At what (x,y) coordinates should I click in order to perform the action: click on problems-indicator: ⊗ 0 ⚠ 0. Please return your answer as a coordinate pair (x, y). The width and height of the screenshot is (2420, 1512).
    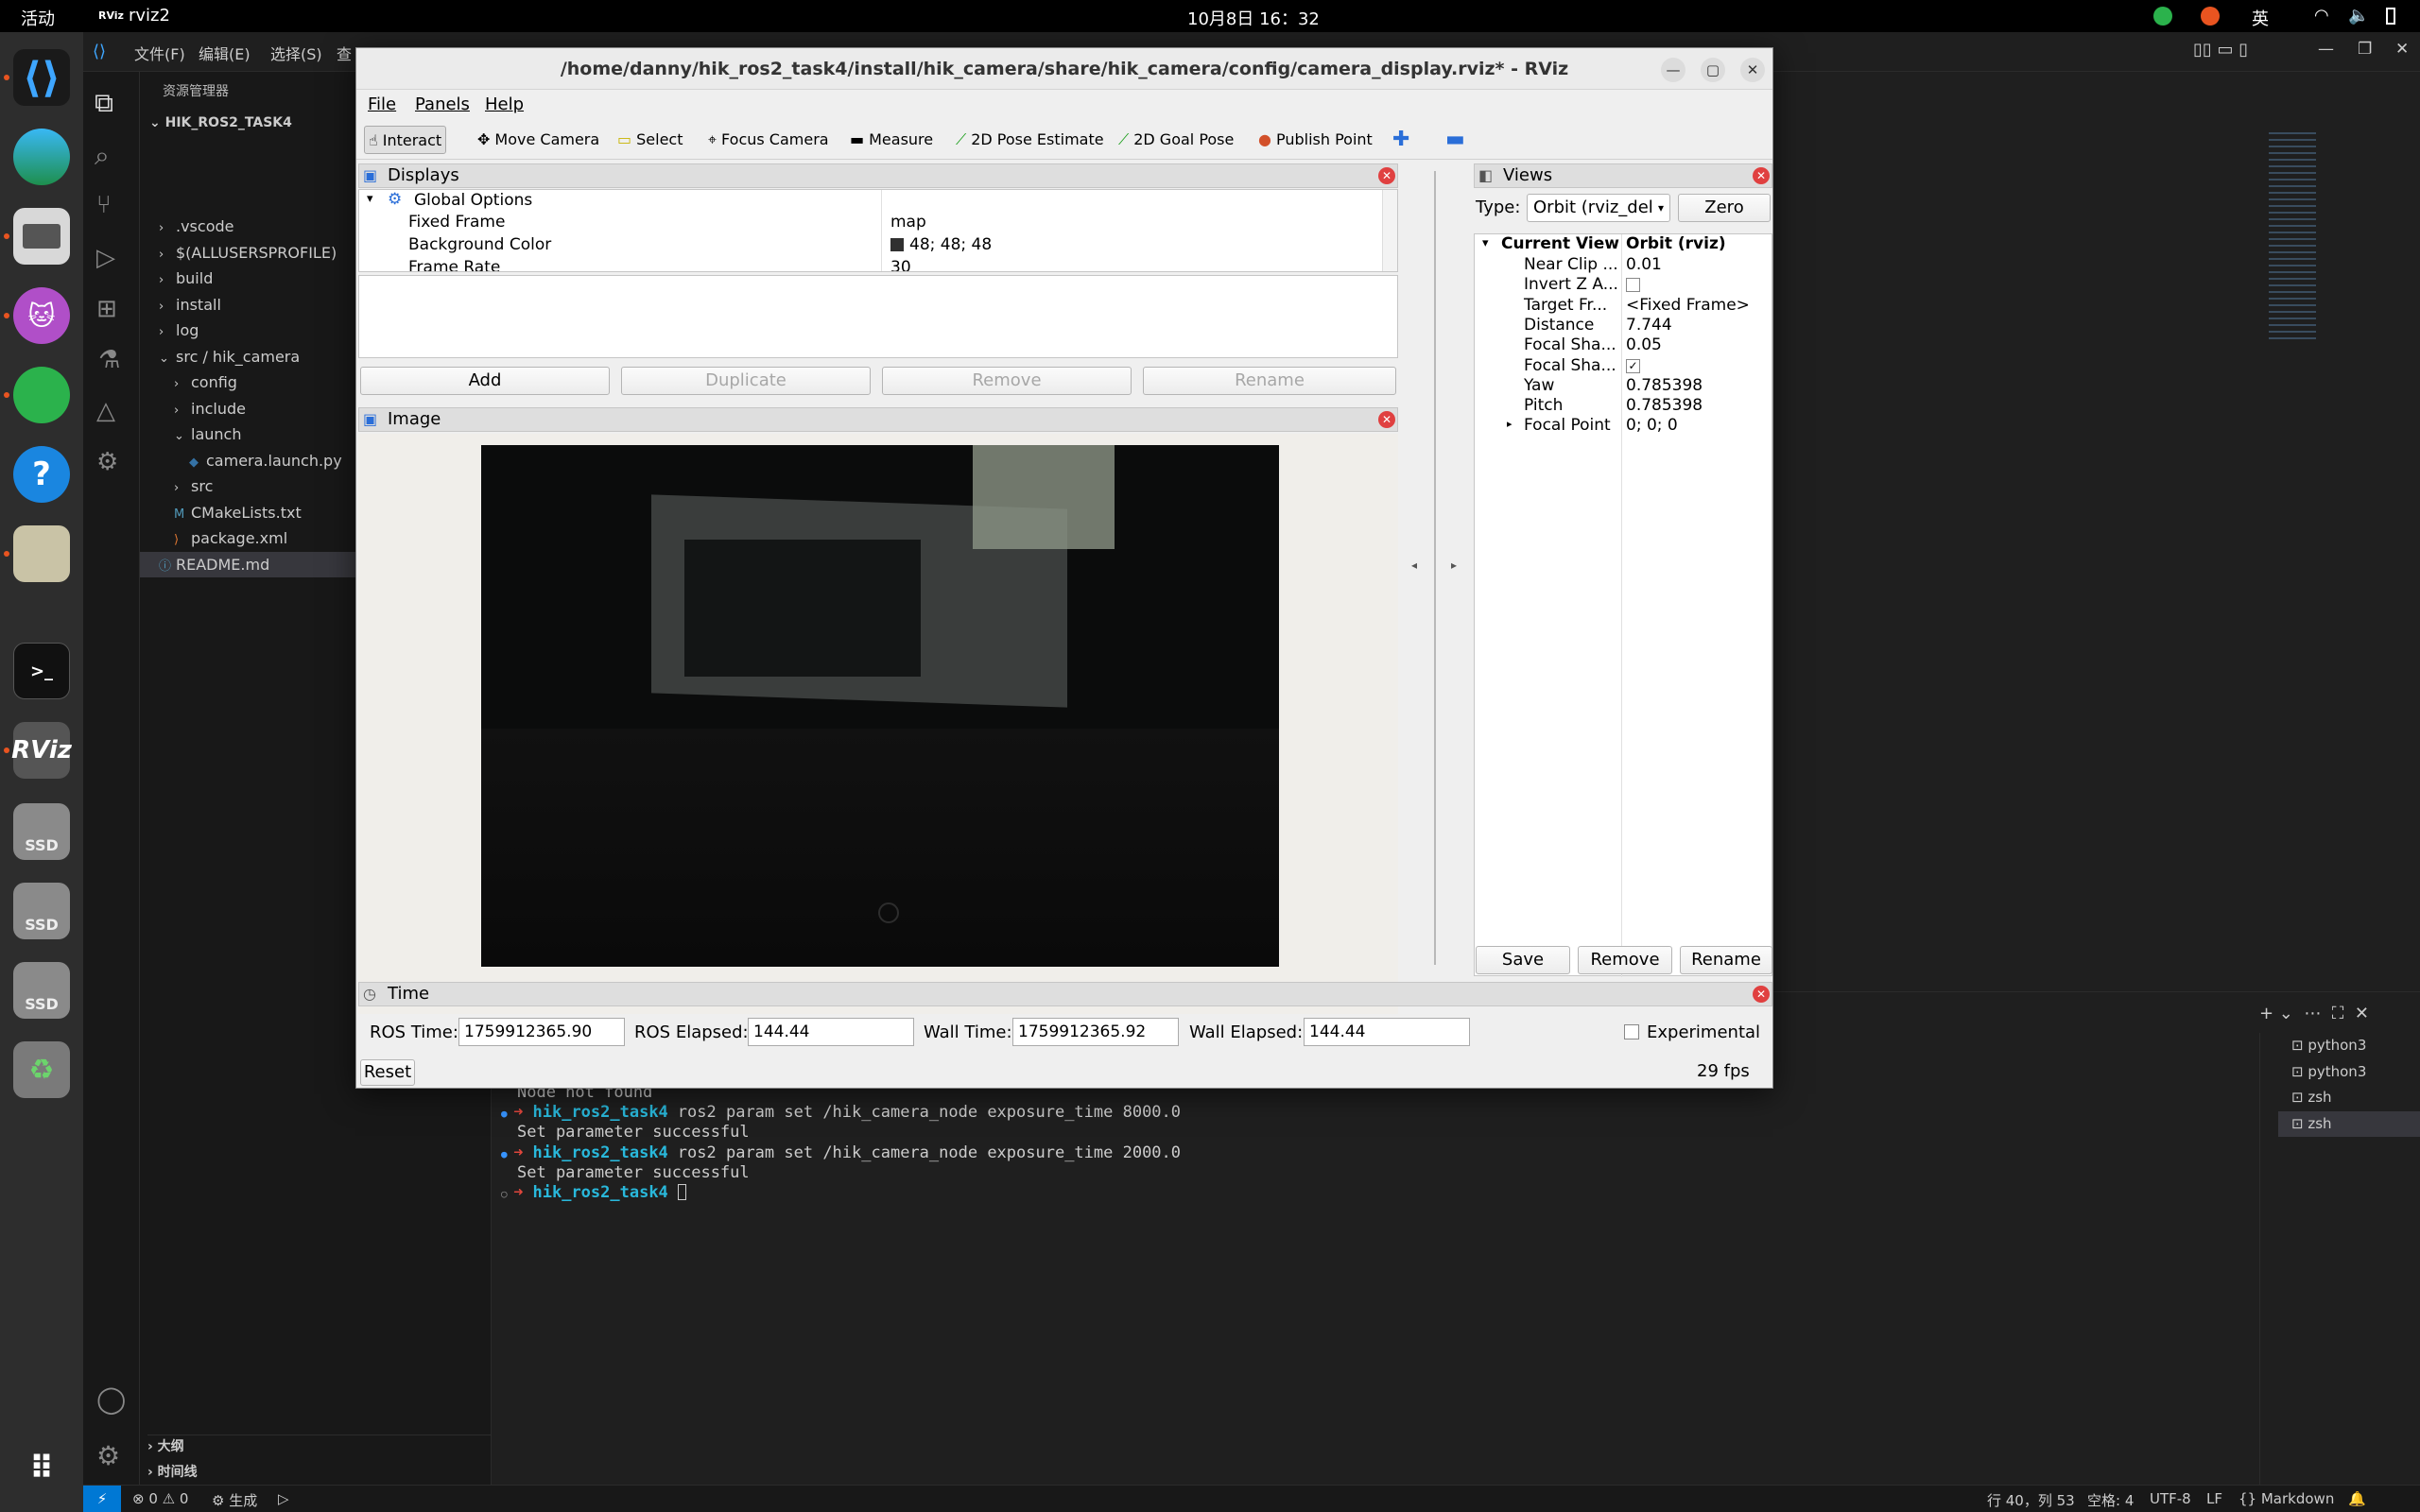
    Looking at the image, I should click on (160, 1498).